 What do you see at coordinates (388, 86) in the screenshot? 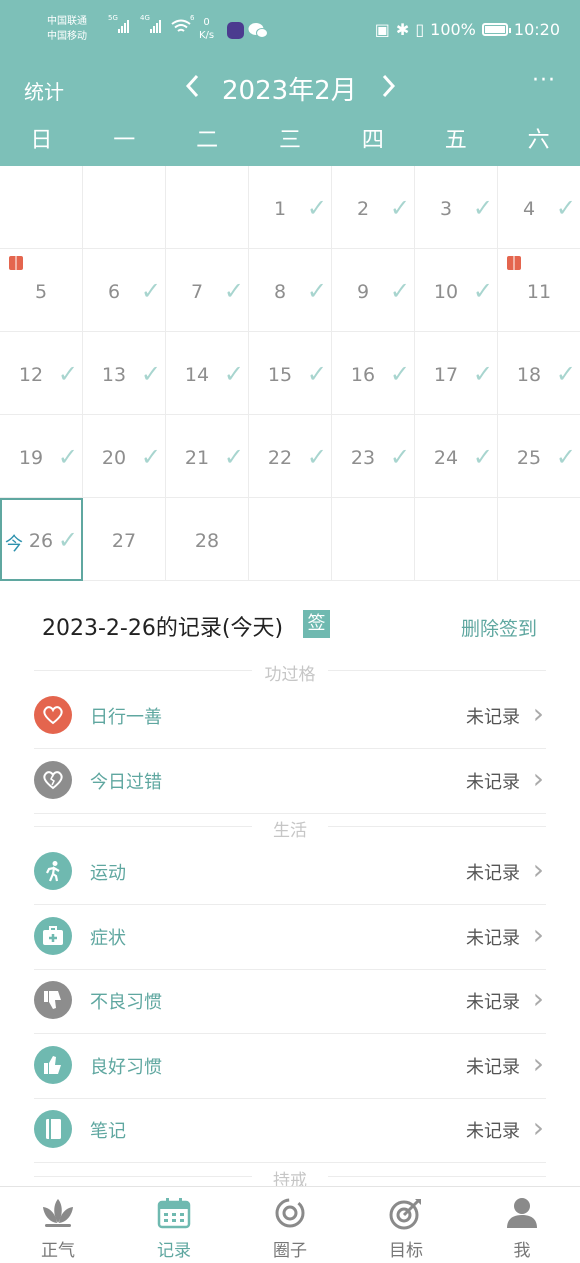
I see `chevron-right-icon` at bounding box center [388, 86].